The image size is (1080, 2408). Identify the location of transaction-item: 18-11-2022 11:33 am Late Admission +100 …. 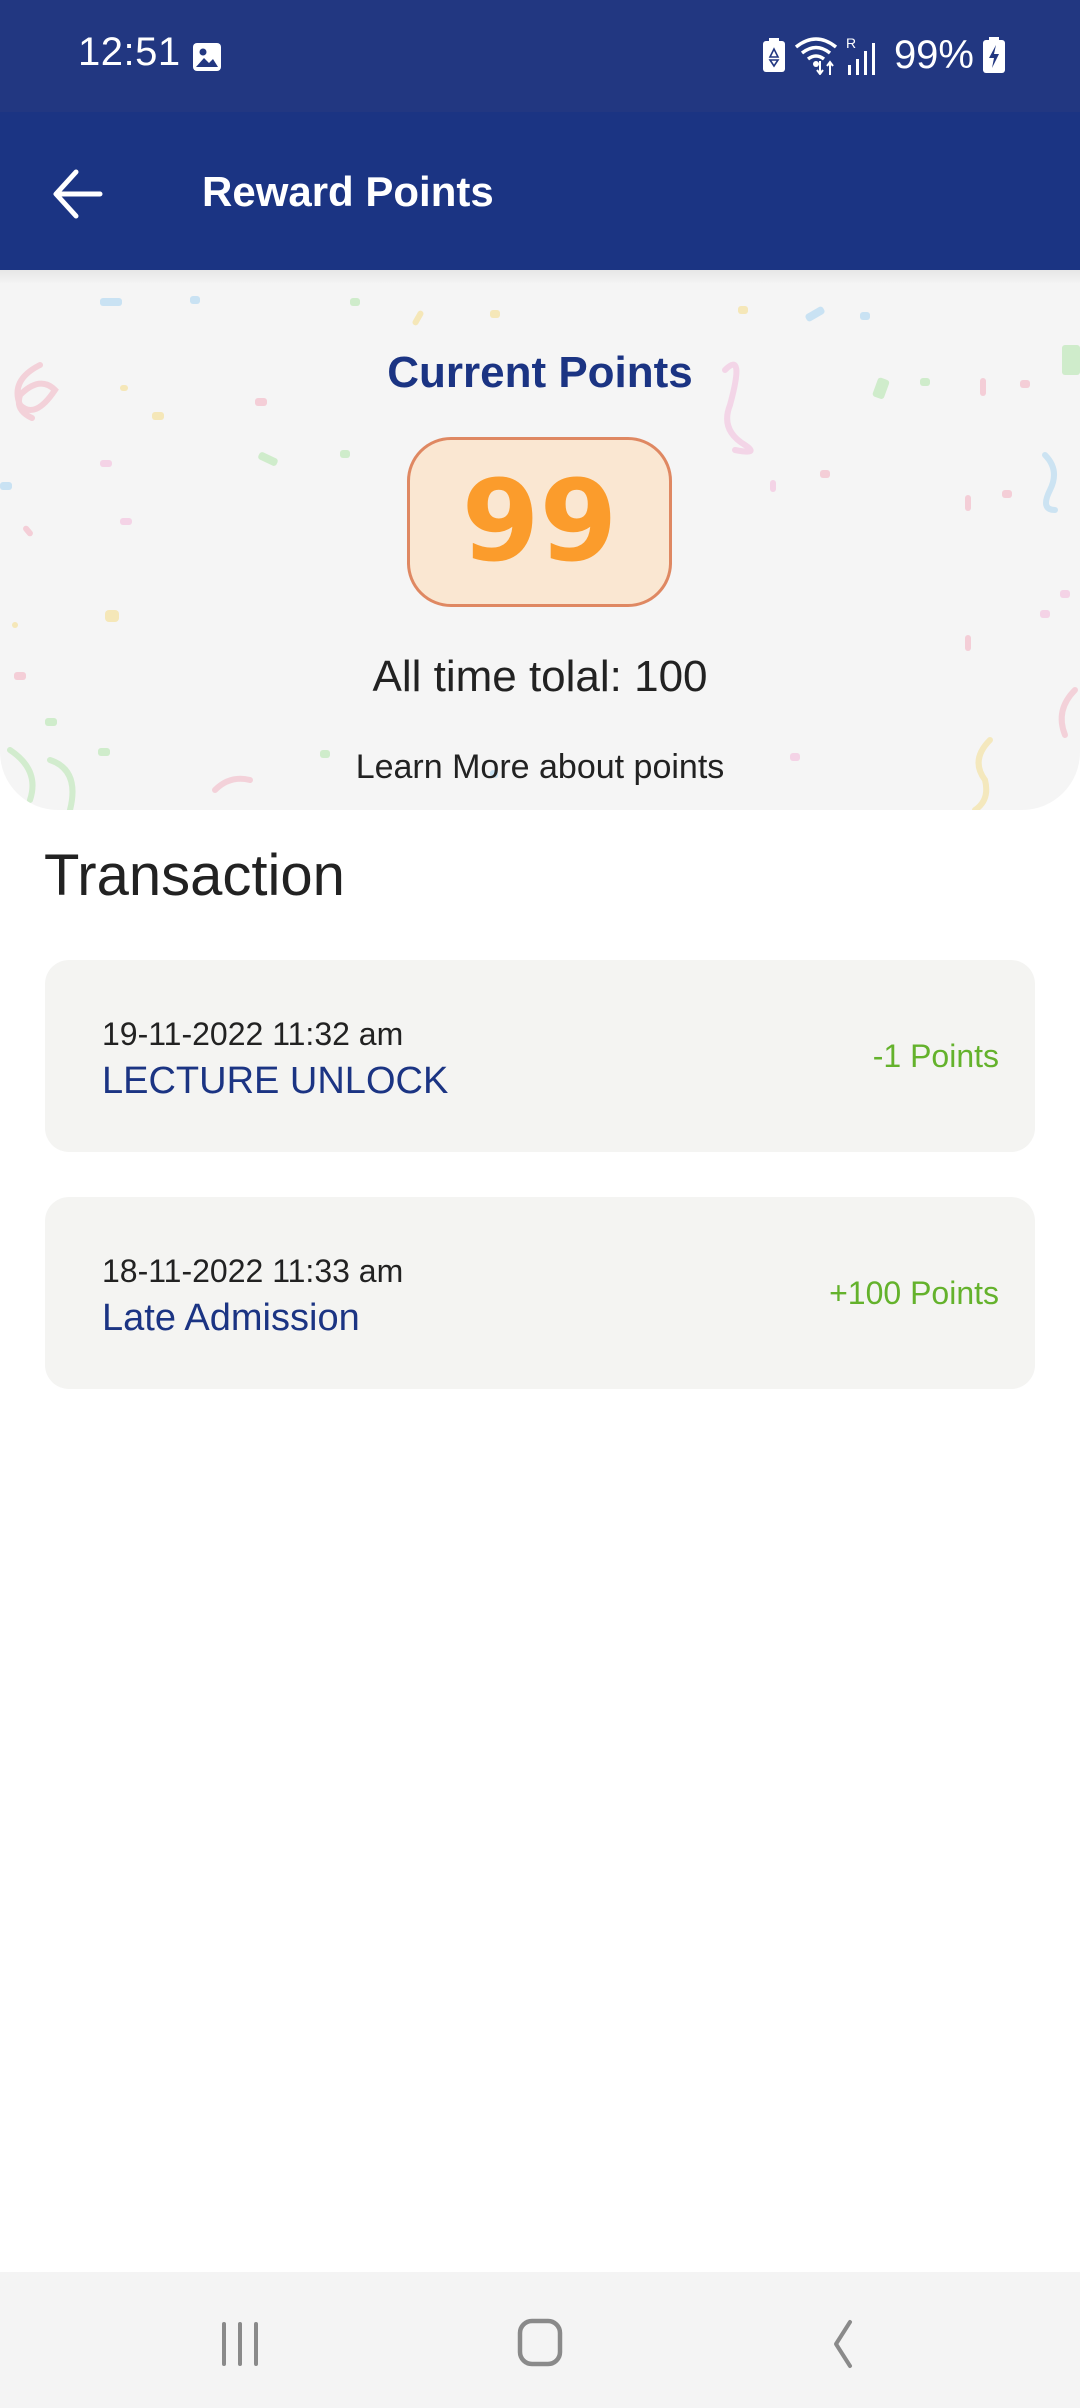
(540, 1293).